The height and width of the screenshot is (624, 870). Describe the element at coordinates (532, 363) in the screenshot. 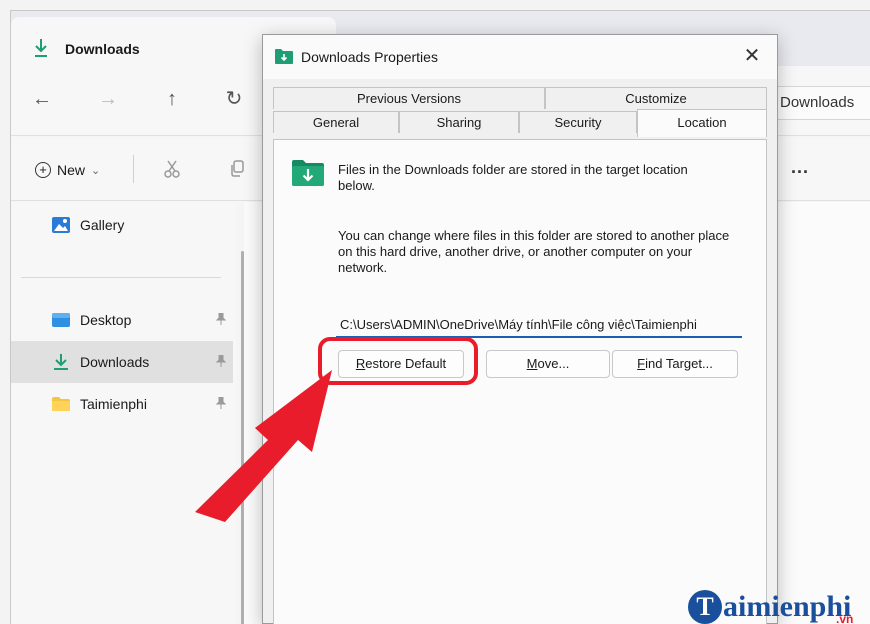

I see `move-mnemonic: M` at that location.